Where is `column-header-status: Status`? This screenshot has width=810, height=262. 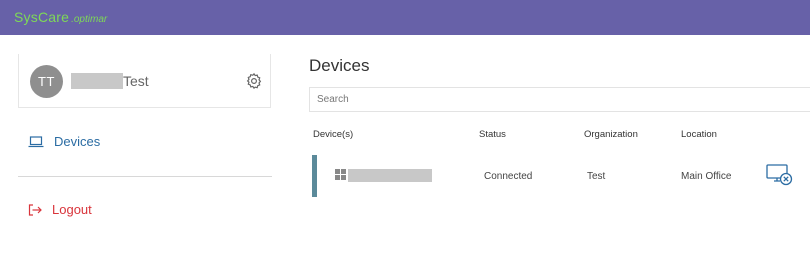 column-header-status: Status is located at coordinates (492, 134).